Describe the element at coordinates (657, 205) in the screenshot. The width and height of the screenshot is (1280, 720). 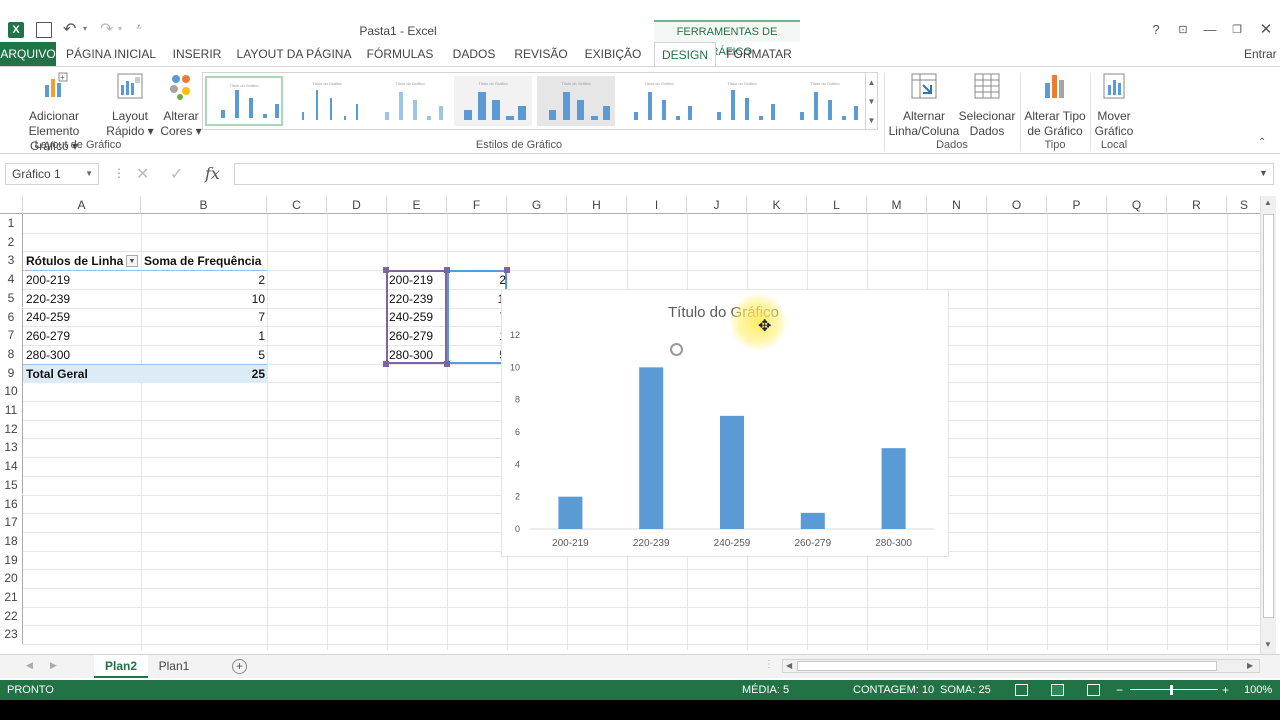
I see `column-header-i: I` at that location.